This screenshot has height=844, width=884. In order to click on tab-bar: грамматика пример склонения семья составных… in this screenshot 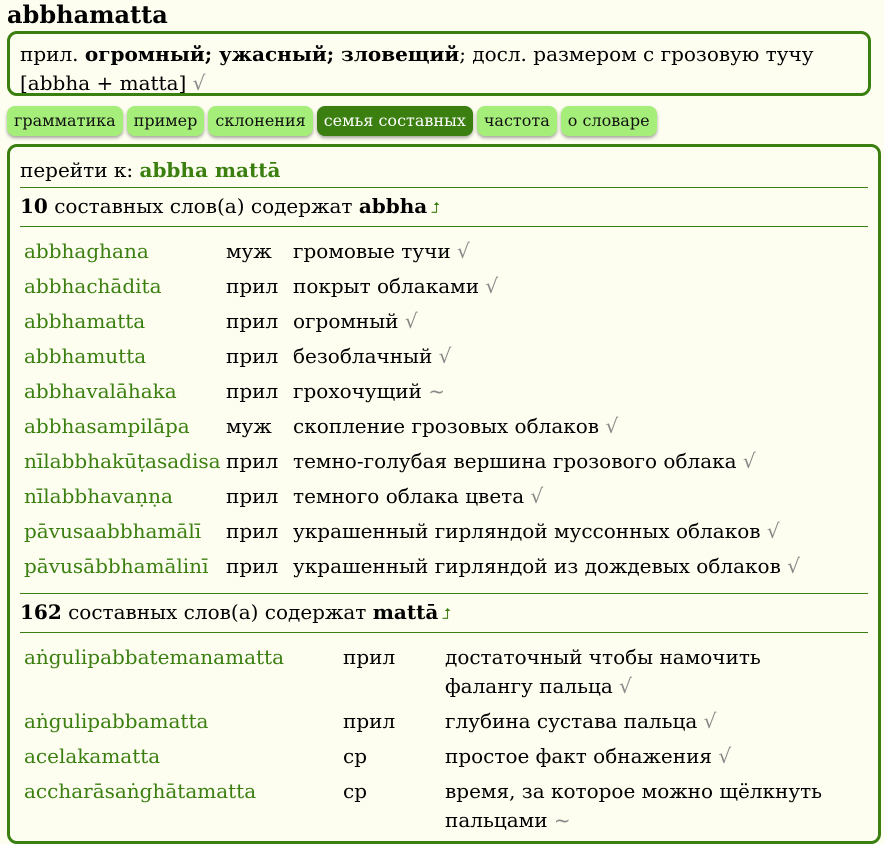, I will do `click(332, 122)`.